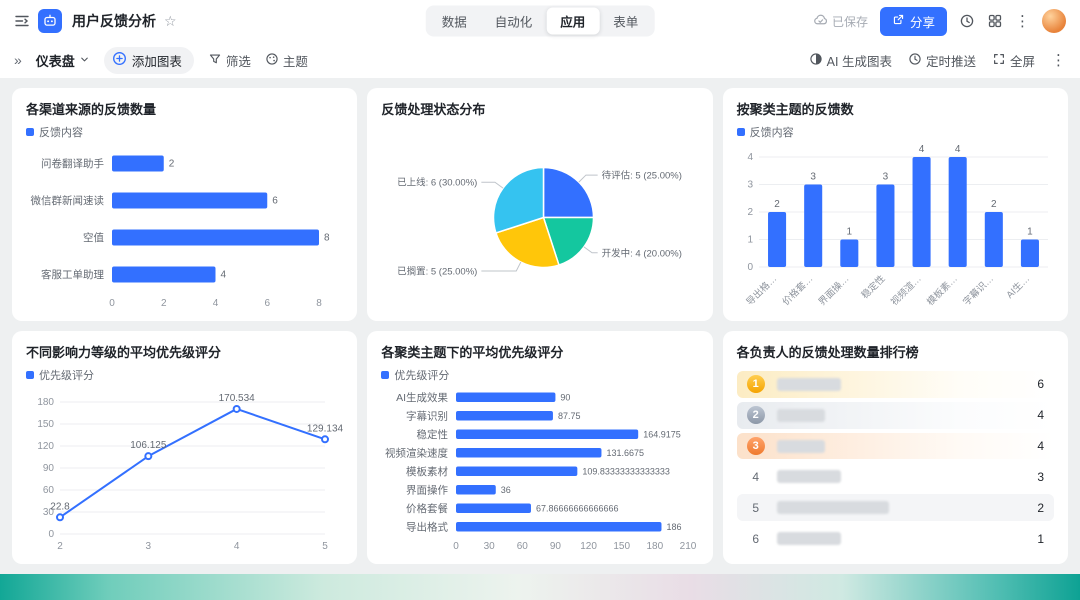 Image resolution: width=1080 pixels, height=600 pixels. I want to click on more-menu-icon: ⋮, so click(1022, 21).